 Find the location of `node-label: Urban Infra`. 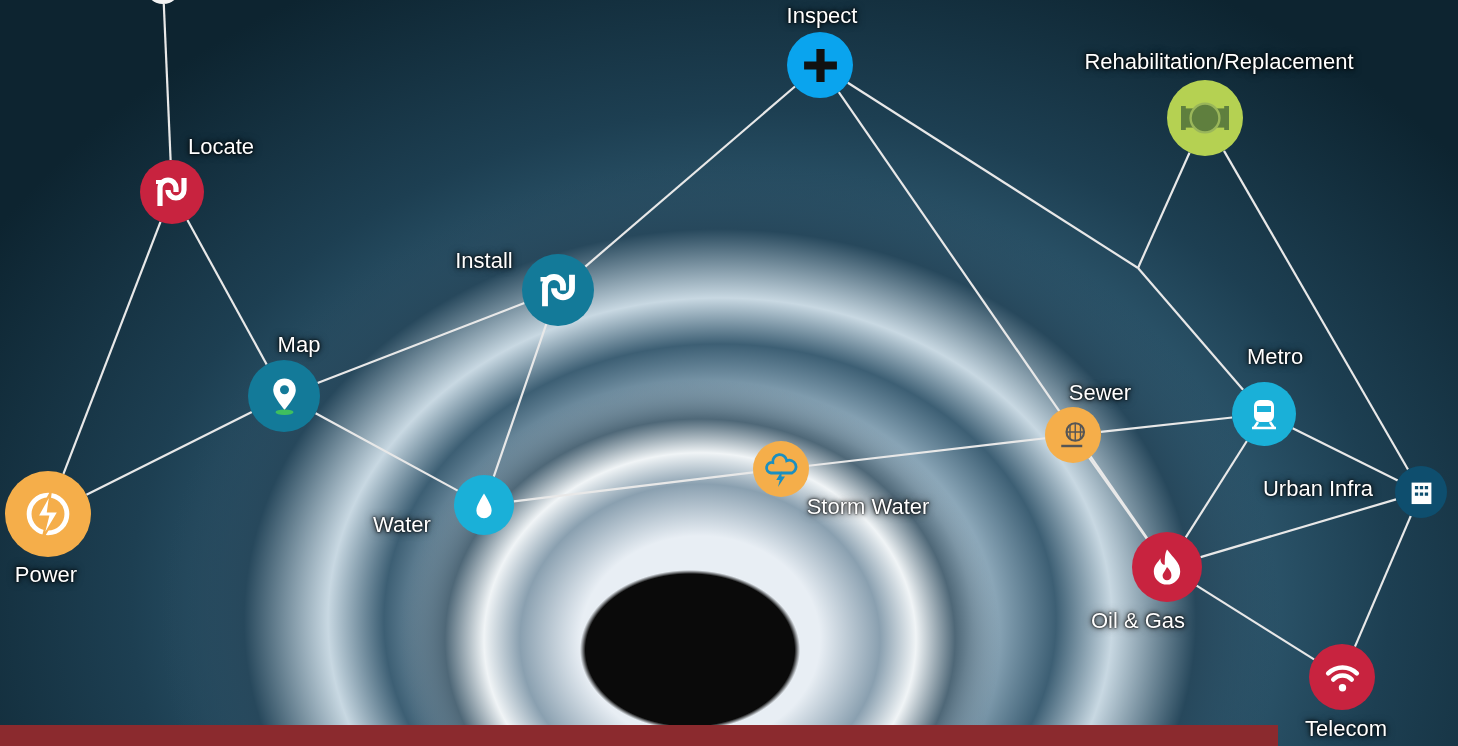

node-label: Urban Infra is located at coordinates (1318, 489).